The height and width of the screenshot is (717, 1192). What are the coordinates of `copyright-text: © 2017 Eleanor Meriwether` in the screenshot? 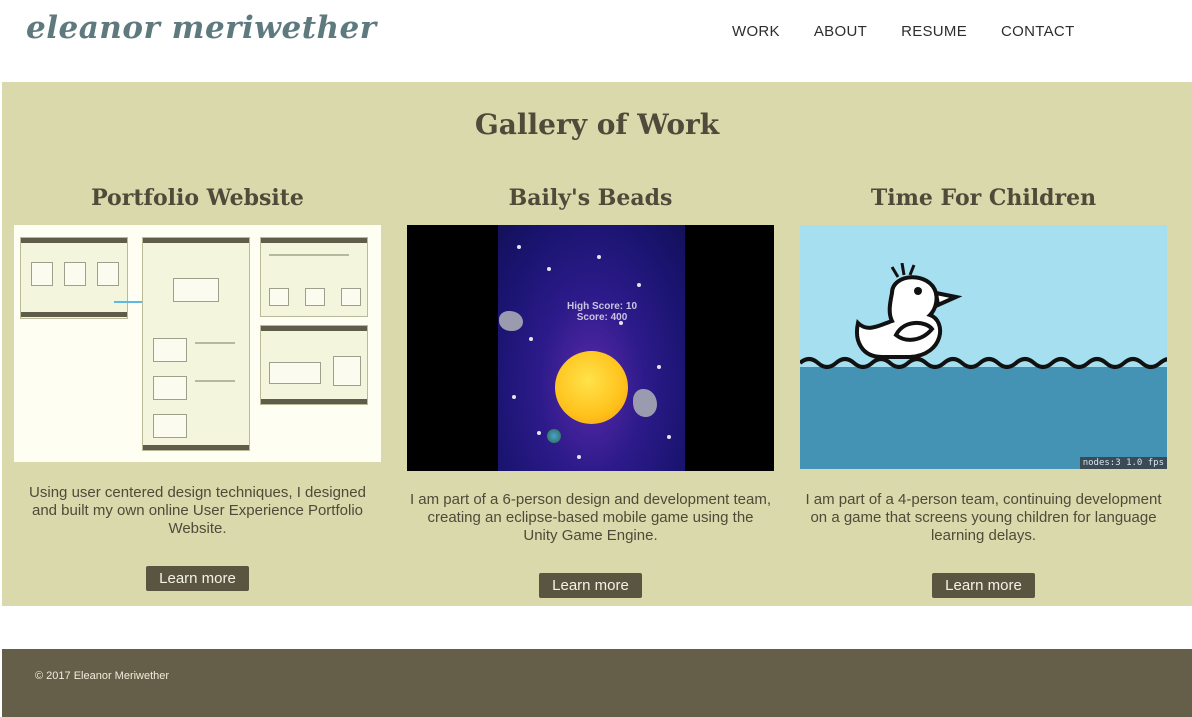 It's located at (102, 676).